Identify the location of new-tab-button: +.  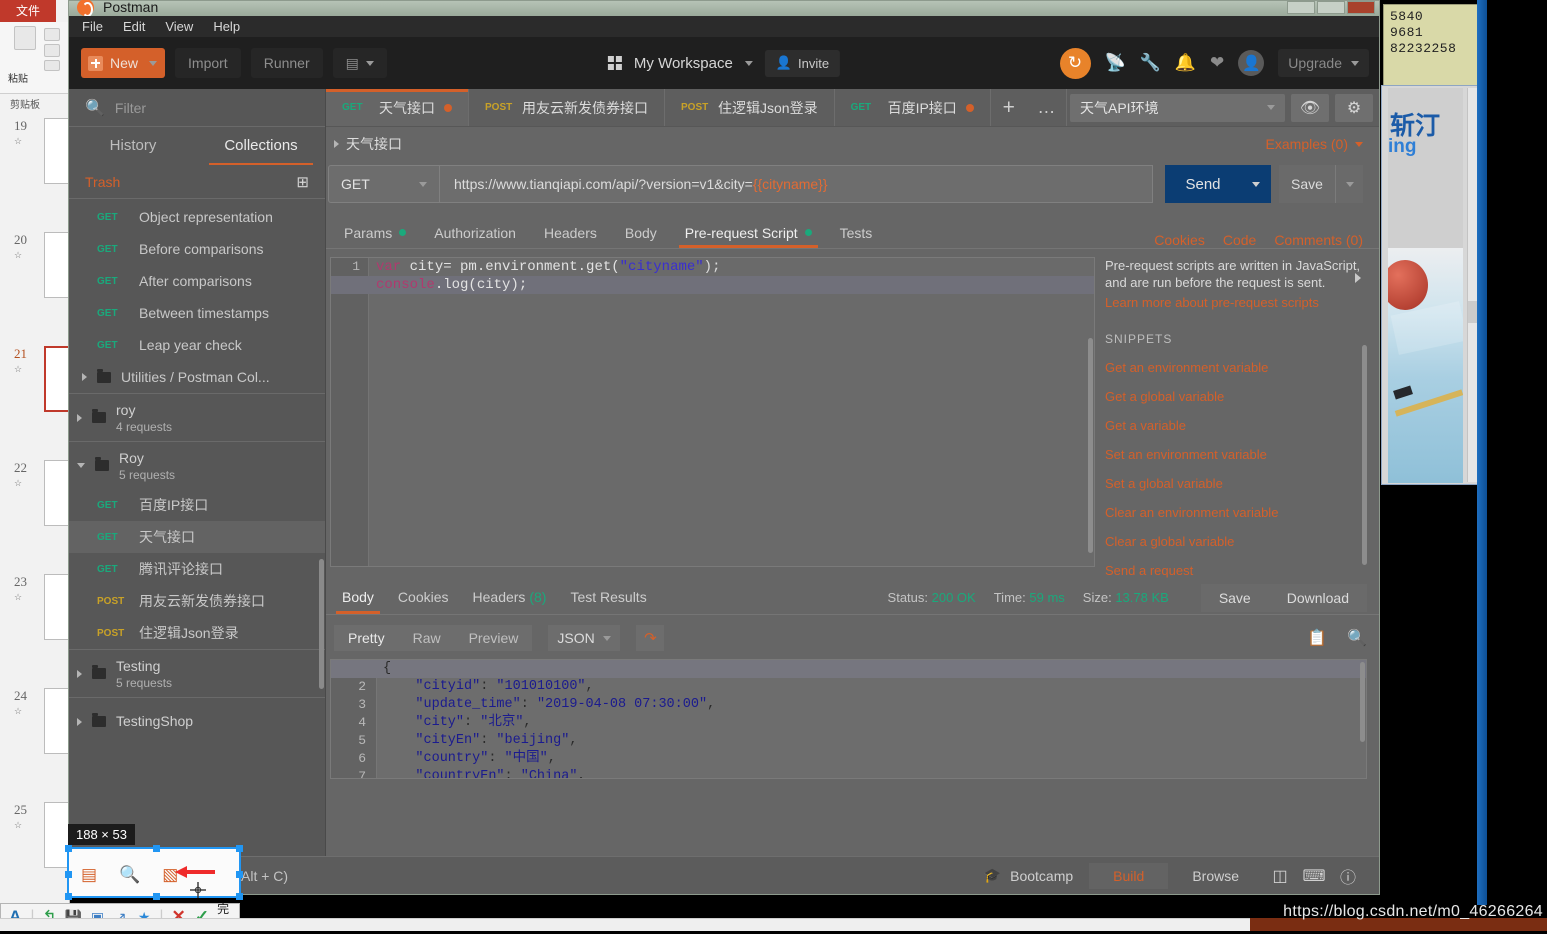
(1009, 107).